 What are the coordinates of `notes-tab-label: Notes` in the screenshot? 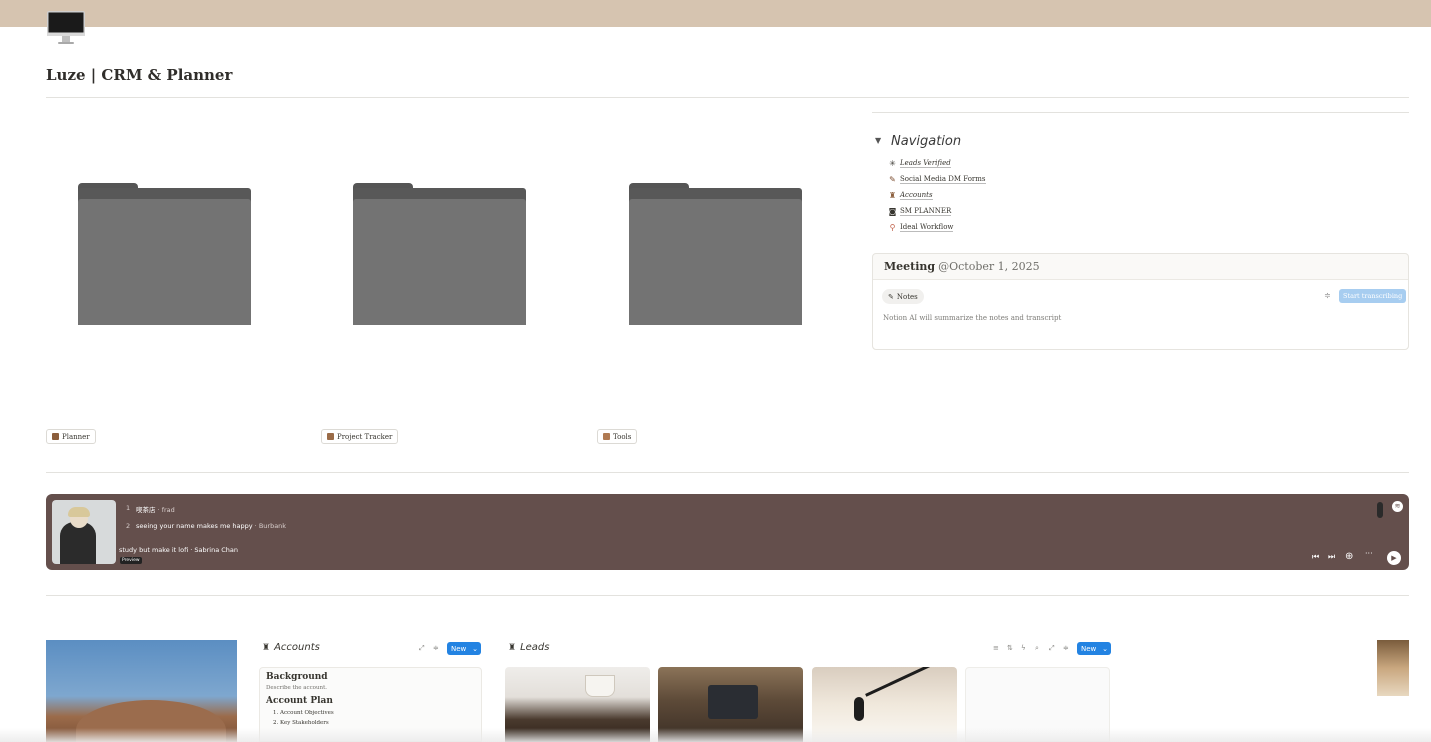 It's located at (907, 296).